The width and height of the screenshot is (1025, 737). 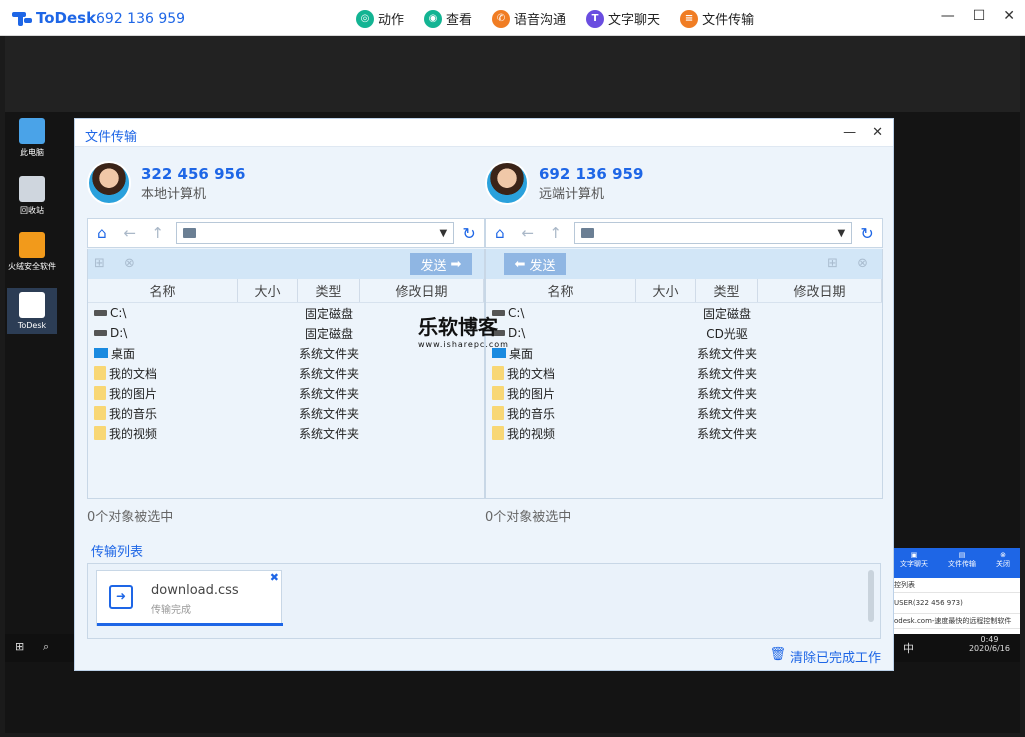 I want to click on maximize-button: ☐, so click(x=979, y=16).